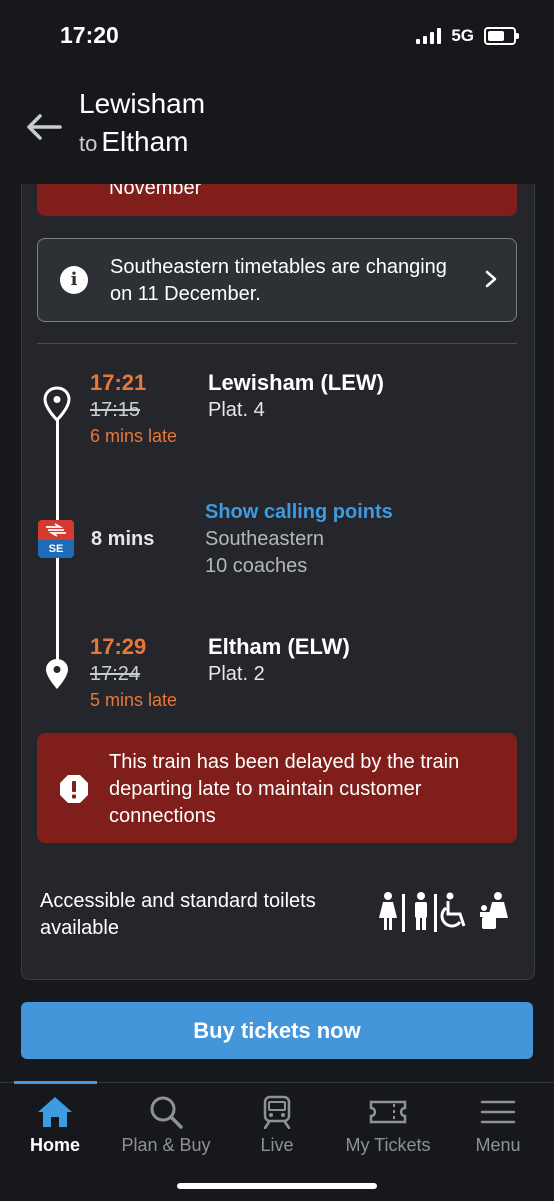 The image size is (554, 1201). I want to click on network-type: 5G, so click(462, 35).